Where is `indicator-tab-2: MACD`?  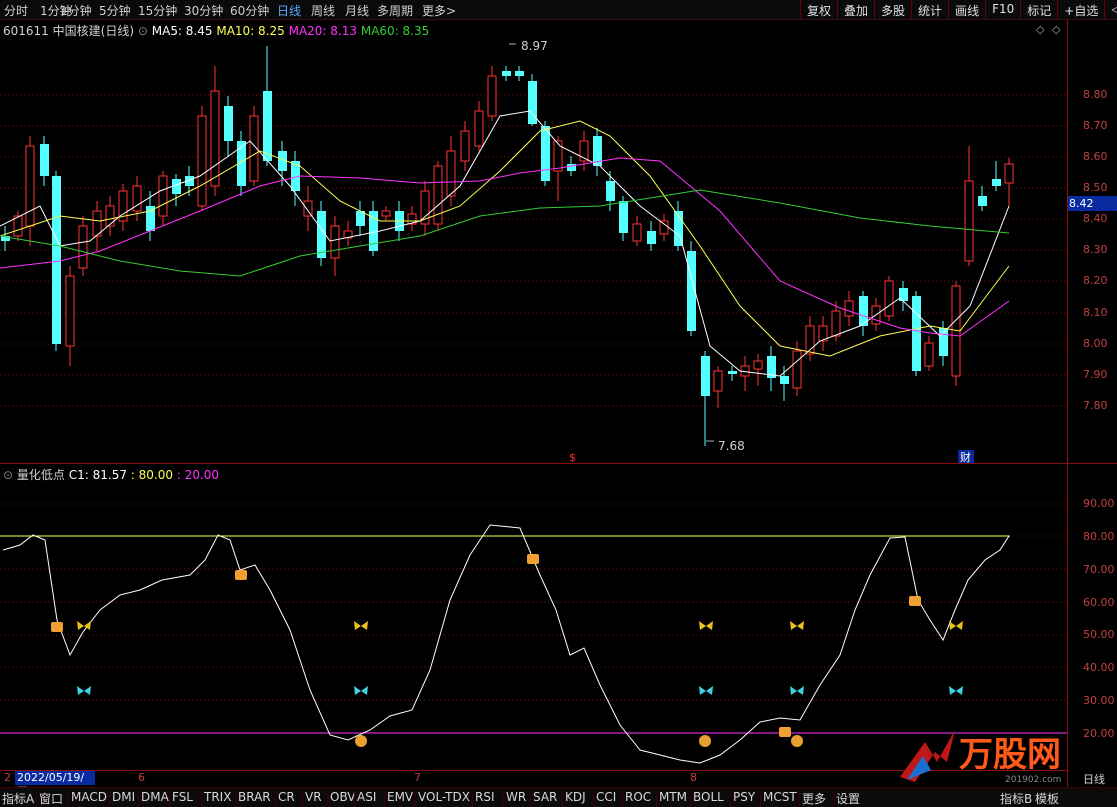 indicator-tab-2: MACD is located at coordinates (89, 797).